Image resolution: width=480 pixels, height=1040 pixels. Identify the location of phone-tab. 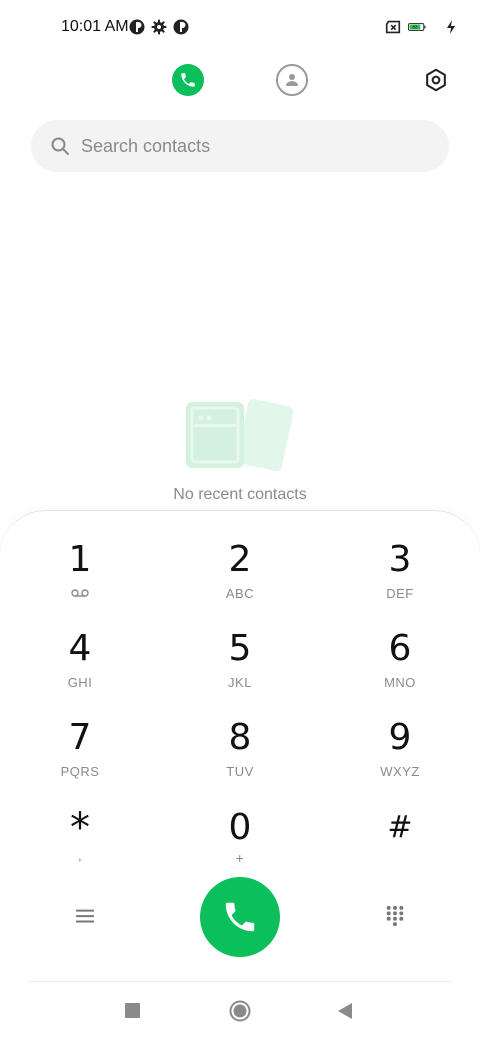
(188, 80).